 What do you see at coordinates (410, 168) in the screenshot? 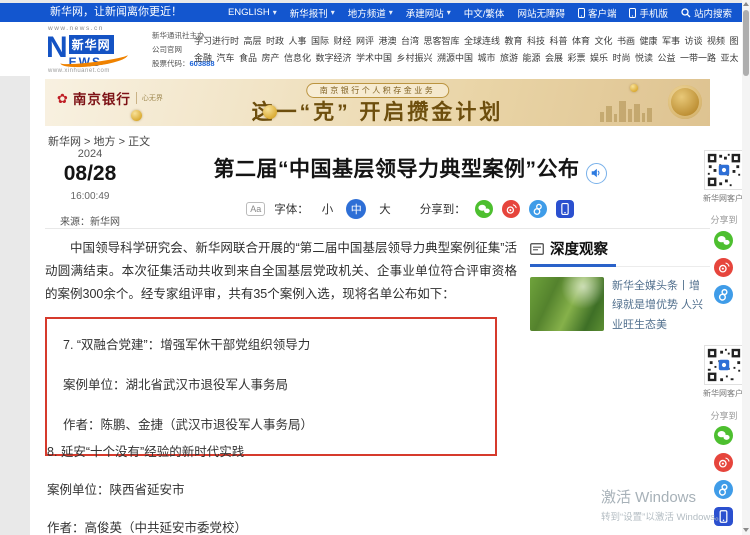
I see `page-title: 第二届“中国基层领导力典型案例”公布` at bounding box center [410, 168].